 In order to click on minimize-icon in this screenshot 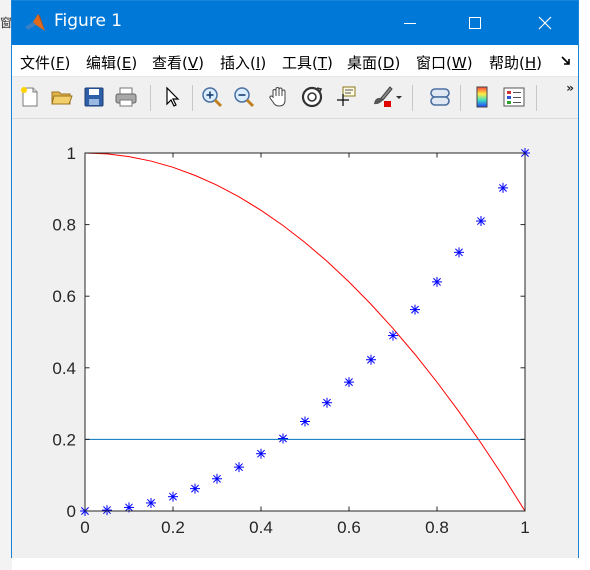, I will do `click(410, 23)`.